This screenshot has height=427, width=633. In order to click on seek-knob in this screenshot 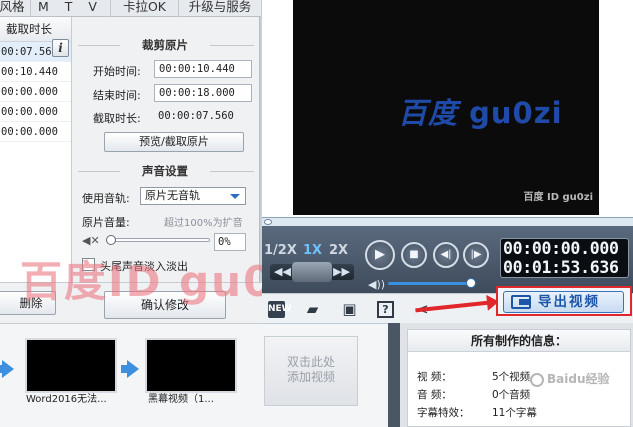, I will do `click(268, 222)`.